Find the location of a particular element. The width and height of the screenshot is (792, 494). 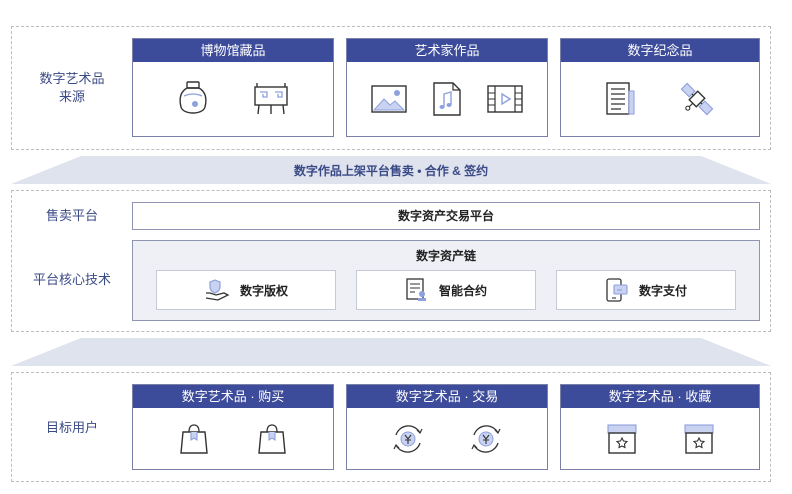

source-label: 数字艺术品 来源 is located at coordinates (72, 87).